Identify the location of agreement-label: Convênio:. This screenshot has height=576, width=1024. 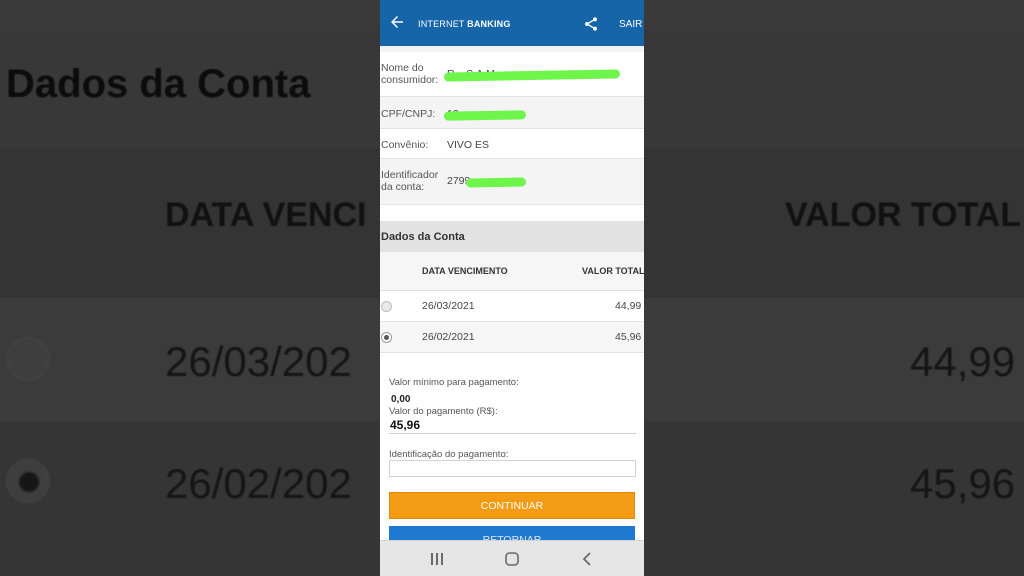
(405, 145).